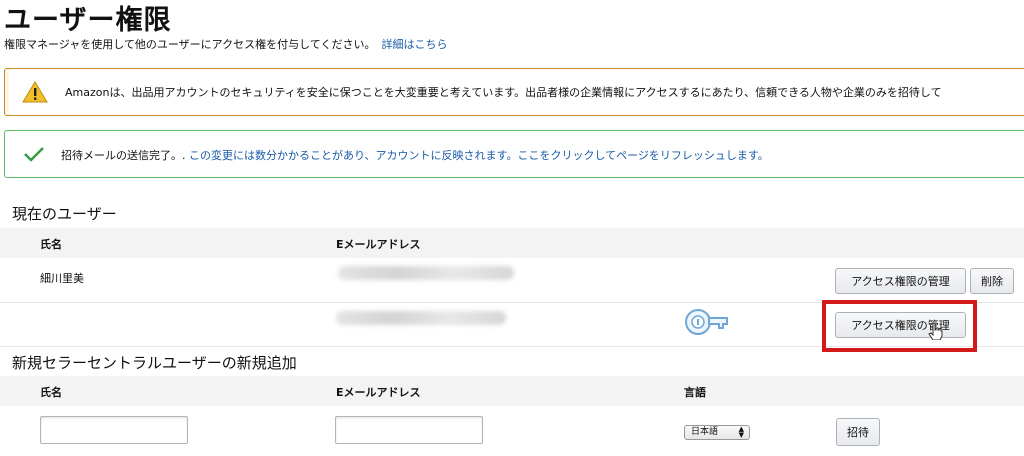 The height and width of the screenshot is (456, 1024). I want to click on new-col-language-header: 言語, so click(695, 392).